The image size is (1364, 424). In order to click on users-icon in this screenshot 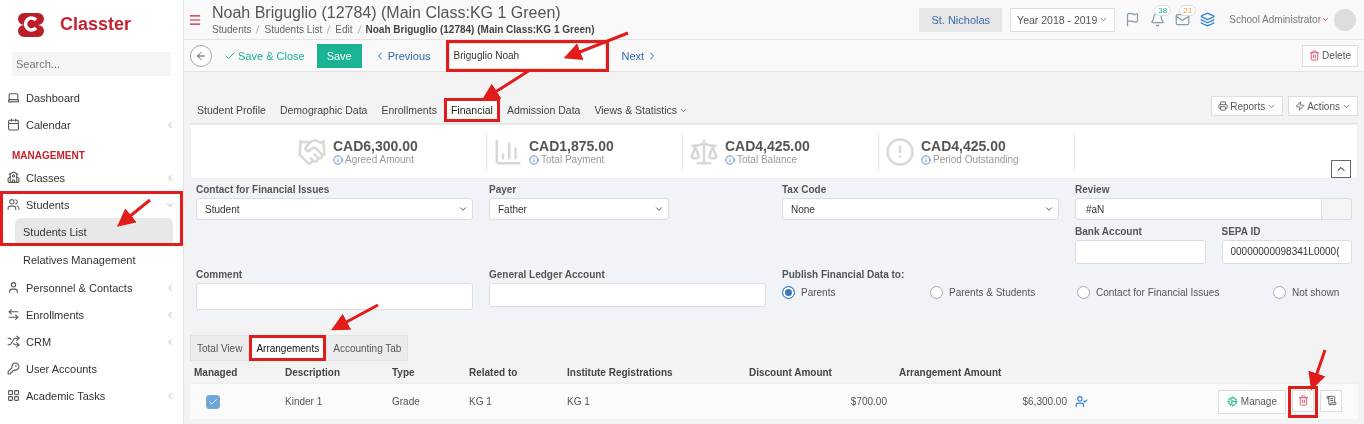, I will do `click(13, 204)`.